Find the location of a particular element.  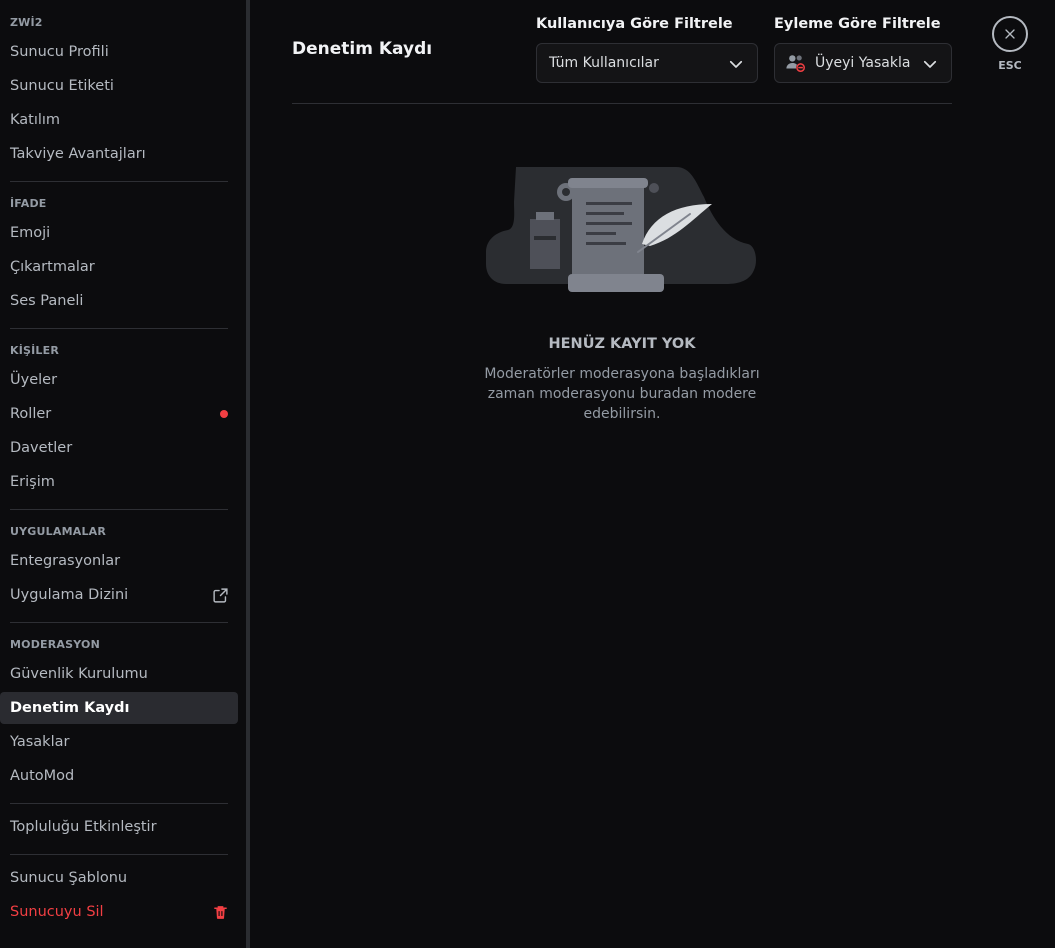

action-filter-label: Eyleme Göre Filtrele is located at coordinates (857, 24).